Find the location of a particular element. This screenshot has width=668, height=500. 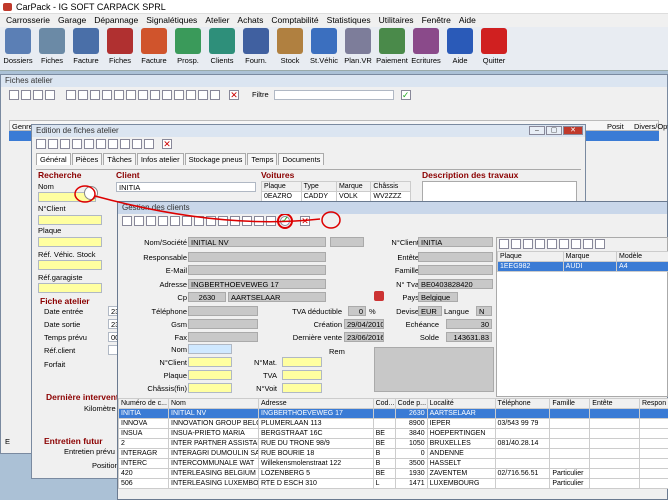

v-search-icon is located at coordinates (576, 244).